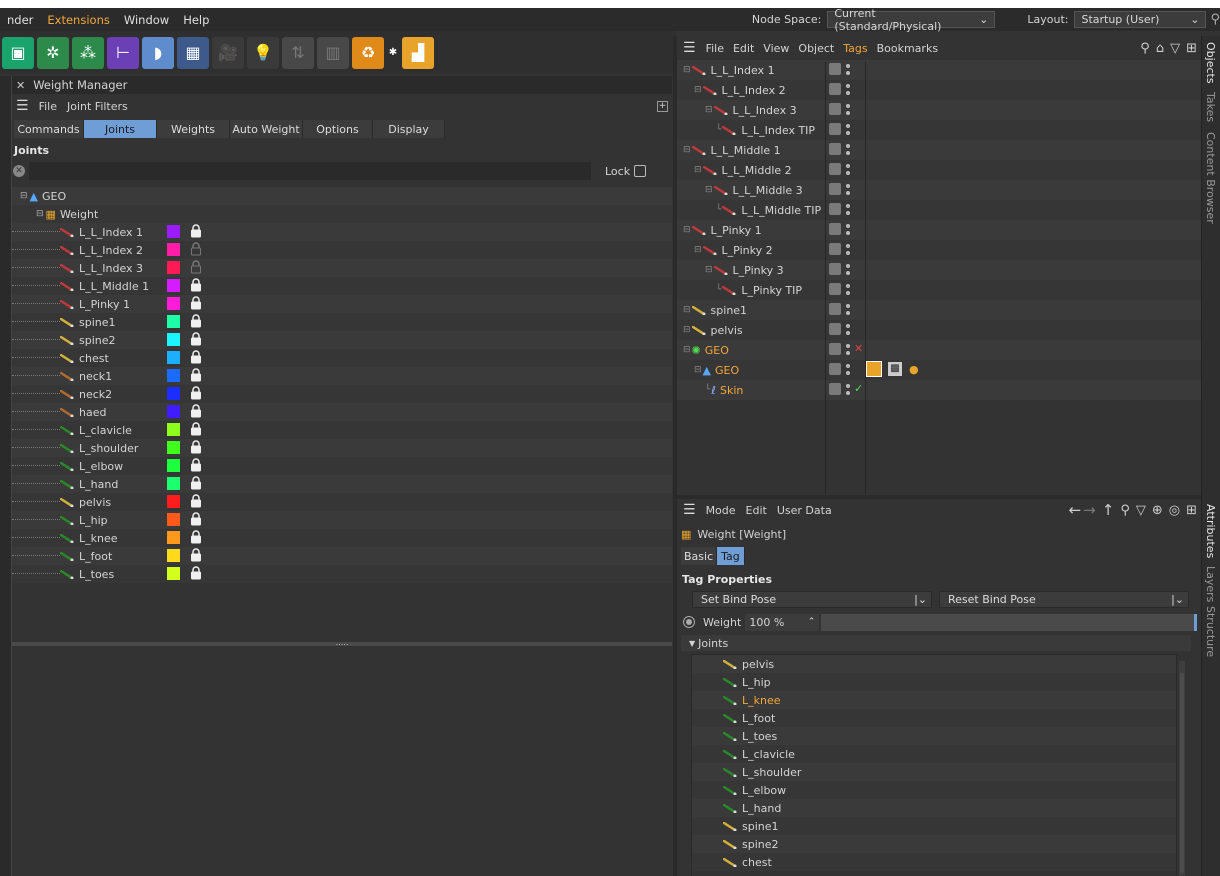 The width and height of the screenshot is (1220, 876). What do you see at coordinates (19, 171) in the screenshot?
I see `clear-filter-icon: ✕` at bounding box center [19, 171].